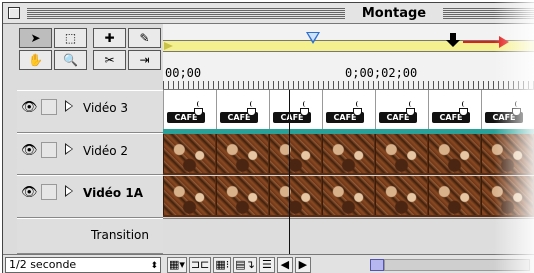 The width and height of the screenshot is (534, 273). I want to click on track-header-video-2: 👁 Vidéo 2, so click(90, 154).